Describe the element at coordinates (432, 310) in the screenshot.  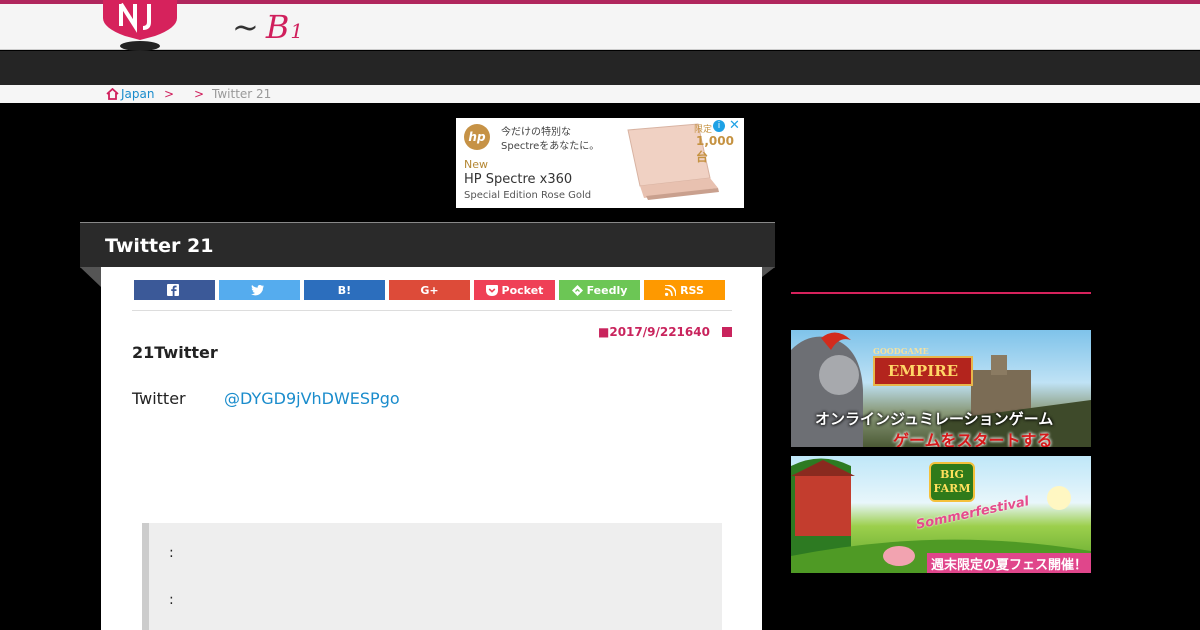
I see `share-divider` at that location.